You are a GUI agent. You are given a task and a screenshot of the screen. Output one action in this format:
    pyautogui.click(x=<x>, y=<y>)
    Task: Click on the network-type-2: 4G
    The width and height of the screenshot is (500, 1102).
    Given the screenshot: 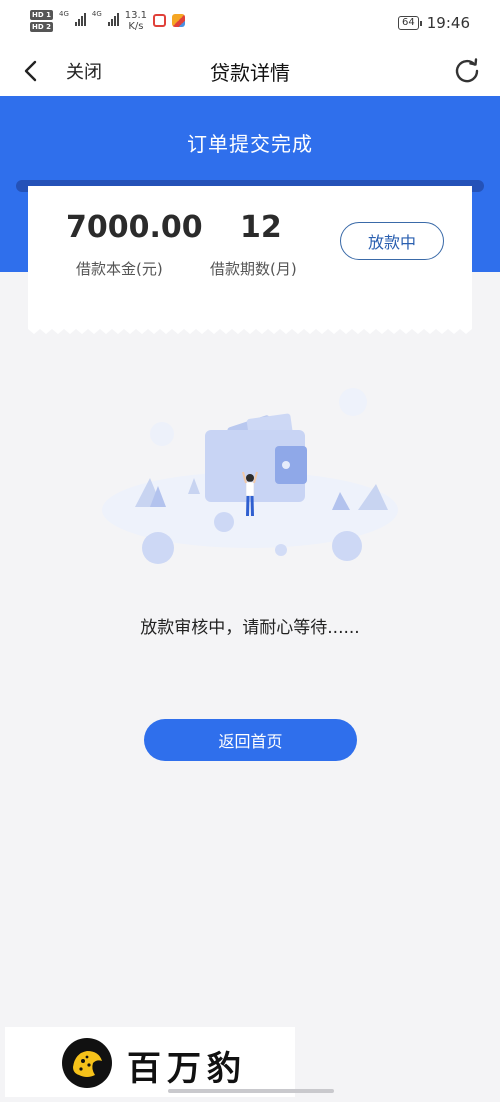 What is the action you would take?
    pyautogui.click(x=96, y=14)
    